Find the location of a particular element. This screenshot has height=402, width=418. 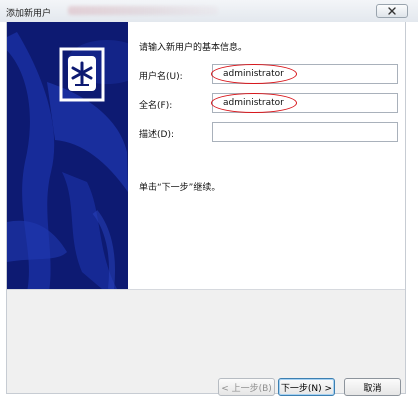

close-button is located at coordinates (392, 11).